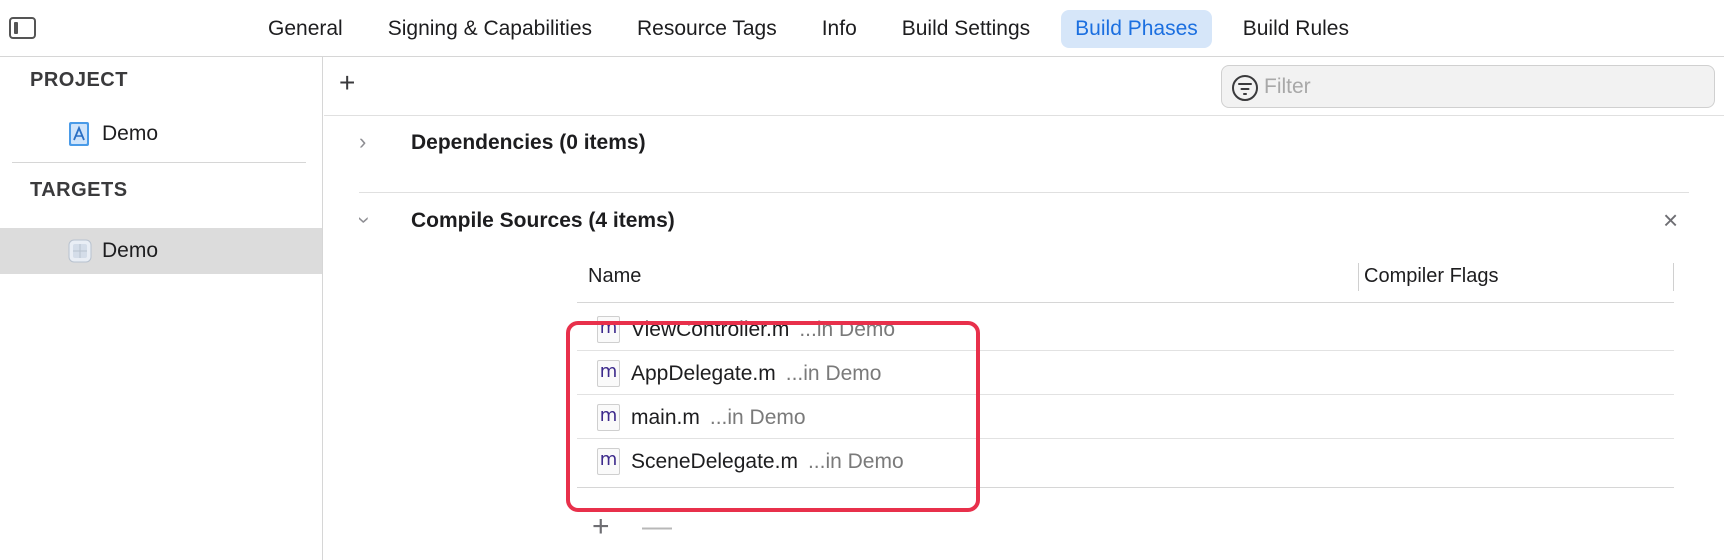  What do you see at coordinates (710, 329) in the screenshot?
I see `file-name-text: ViewController.m` at bounding box center [710, 329].